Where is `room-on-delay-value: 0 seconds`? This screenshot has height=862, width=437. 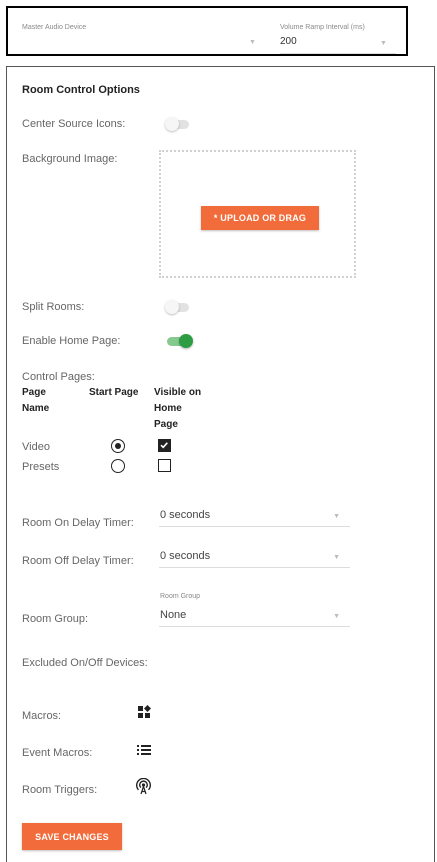 room-on-delay-value: 0 seconds is located at coordinates (185, 515).